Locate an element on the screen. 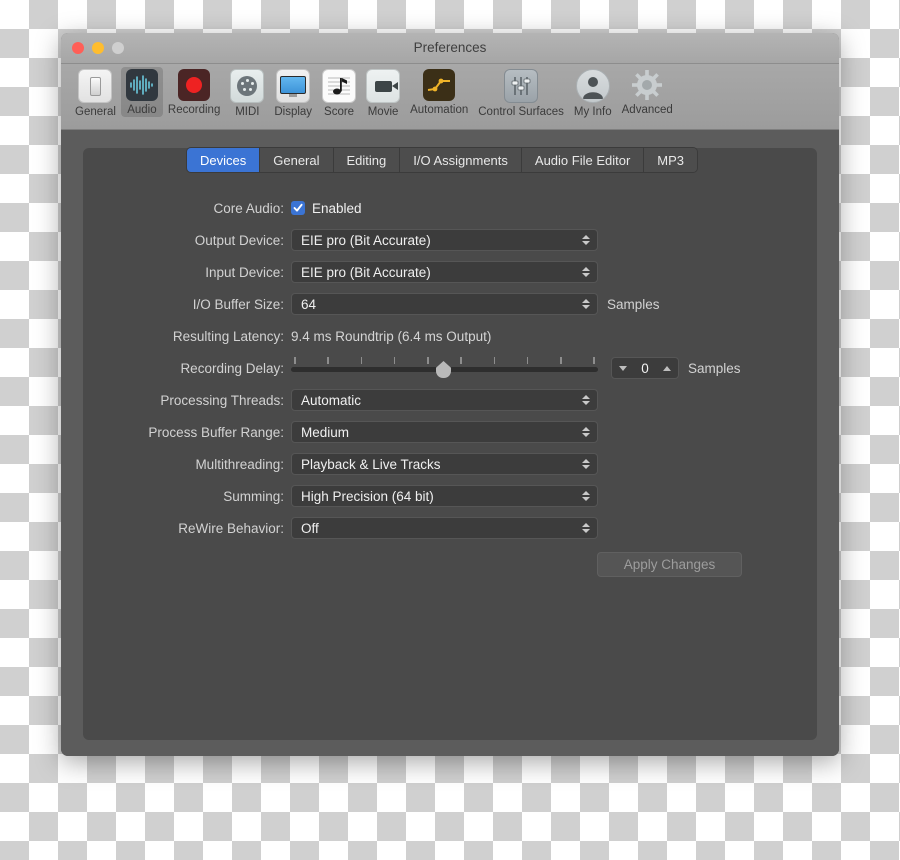 Image resolution: width=900 pixels, height=860 pixels. toolbar-item-display: Display is located at coordinates (293, 93).